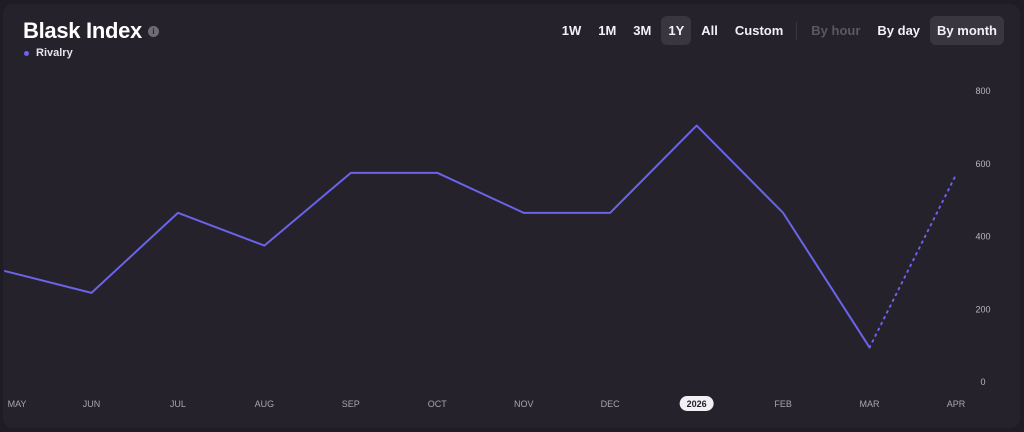 The image size is (1024, 432). I want to click on x-tick-label: APR, so click(956, 404).